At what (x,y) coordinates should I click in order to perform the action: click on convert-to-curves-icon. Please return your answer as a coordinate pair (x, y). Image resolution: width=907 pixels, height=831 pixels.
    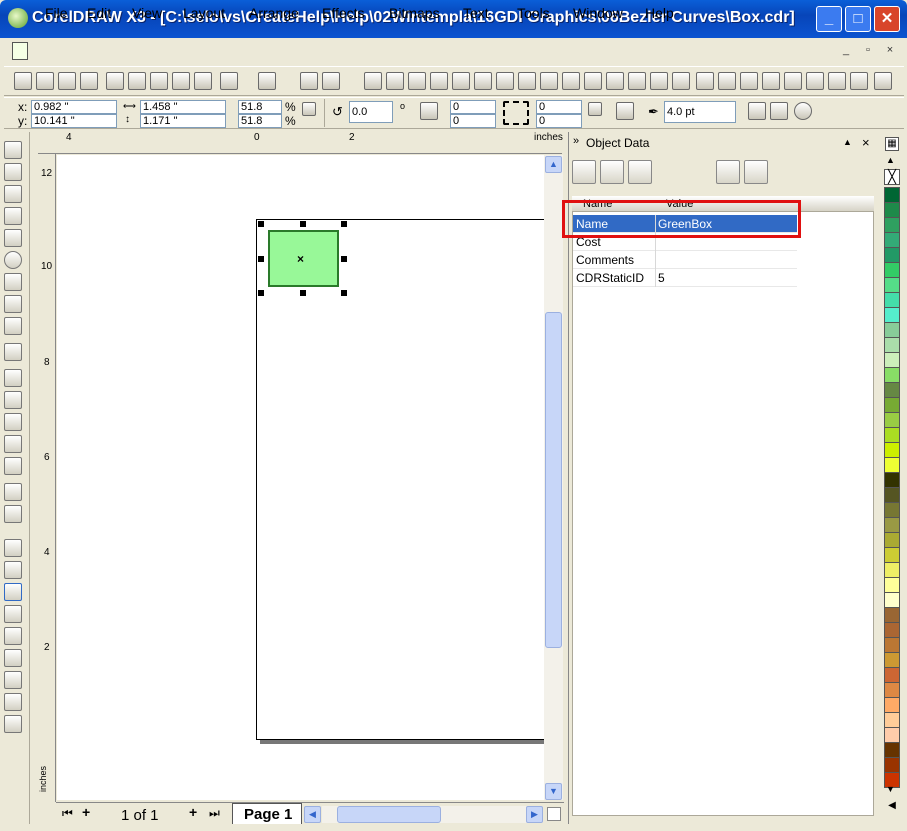
    Looking at the image, I should click on (803, 111).